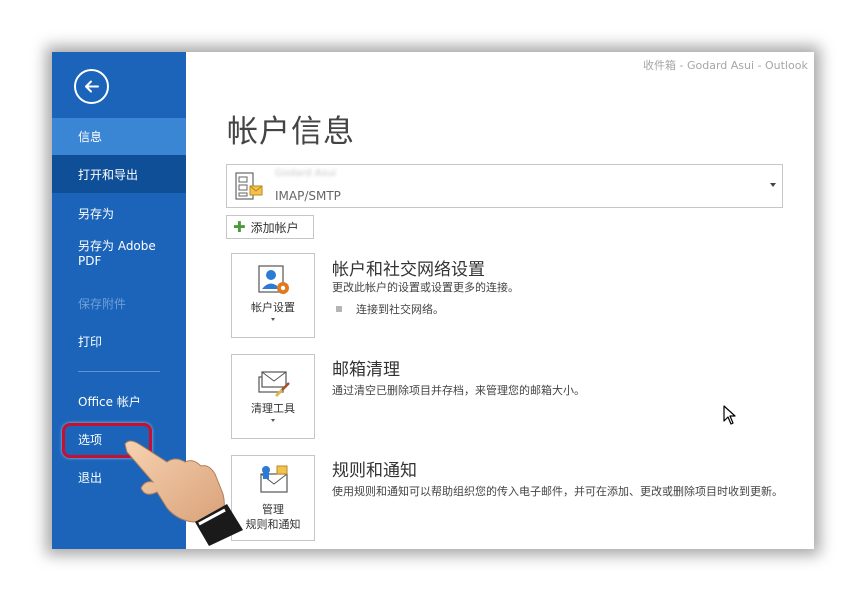 This screenshot has width=865, height=602. What do you see at coordinates (366, 370) in the screenshot?
I see `mailbox-cleanup-title: 邮箱清理` at bounding box center [366, 370].